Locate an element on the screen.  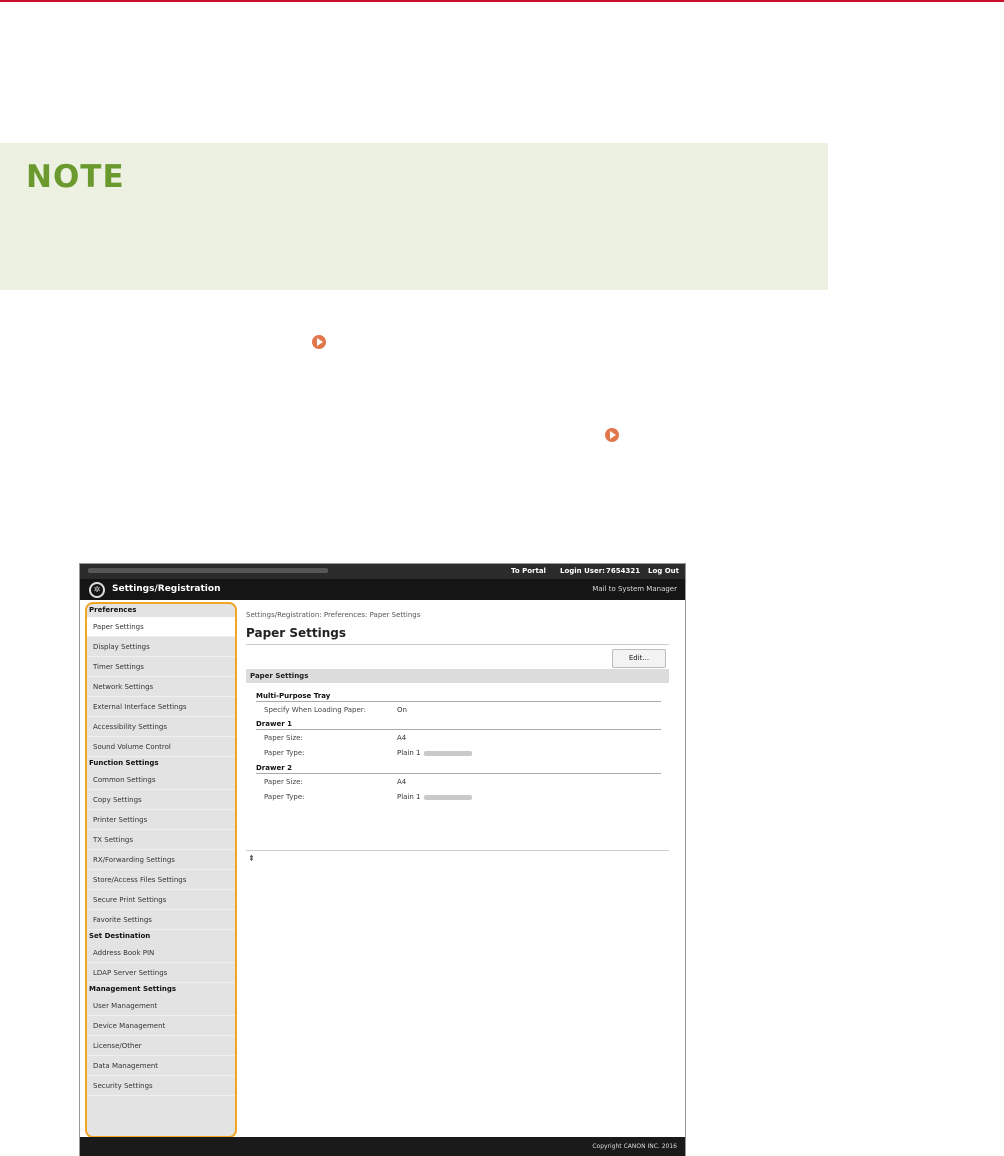
sidebar-item: External Interface Settings is located at coordinates (161, 707).